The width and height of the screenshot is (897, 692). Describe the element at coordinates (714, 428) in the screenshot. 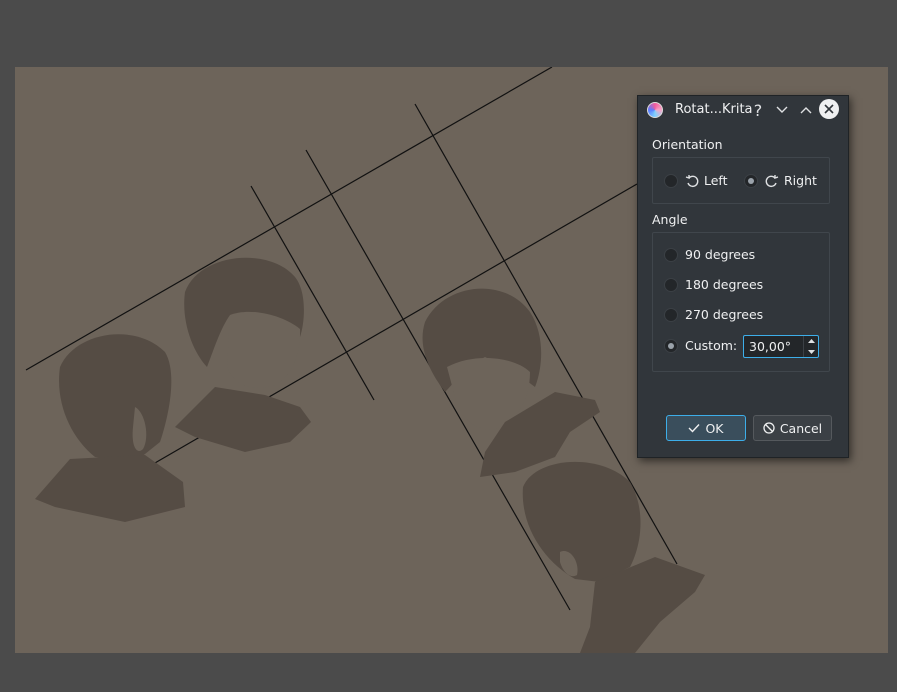

I see `ok-label: OK` at that location.